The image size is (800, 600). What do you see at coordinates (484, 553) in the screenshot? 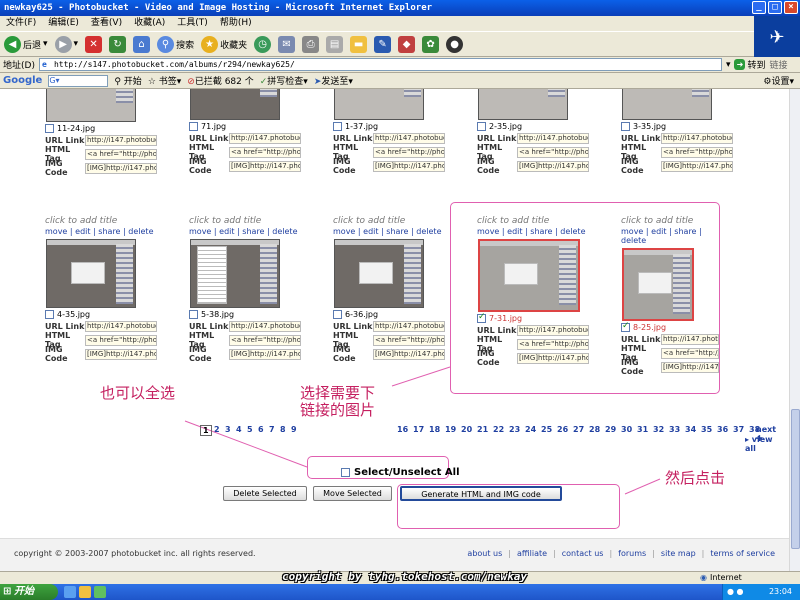
I see `footer-link-about: about us` at bounding box center [484, 553].